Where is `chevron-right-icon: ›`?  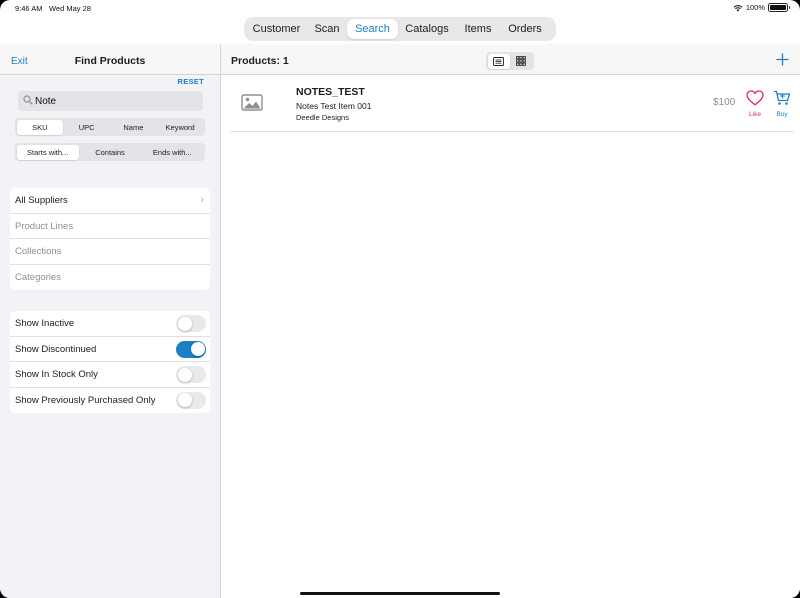
chevron-right-icon: › is located at coordinates (202, 200).